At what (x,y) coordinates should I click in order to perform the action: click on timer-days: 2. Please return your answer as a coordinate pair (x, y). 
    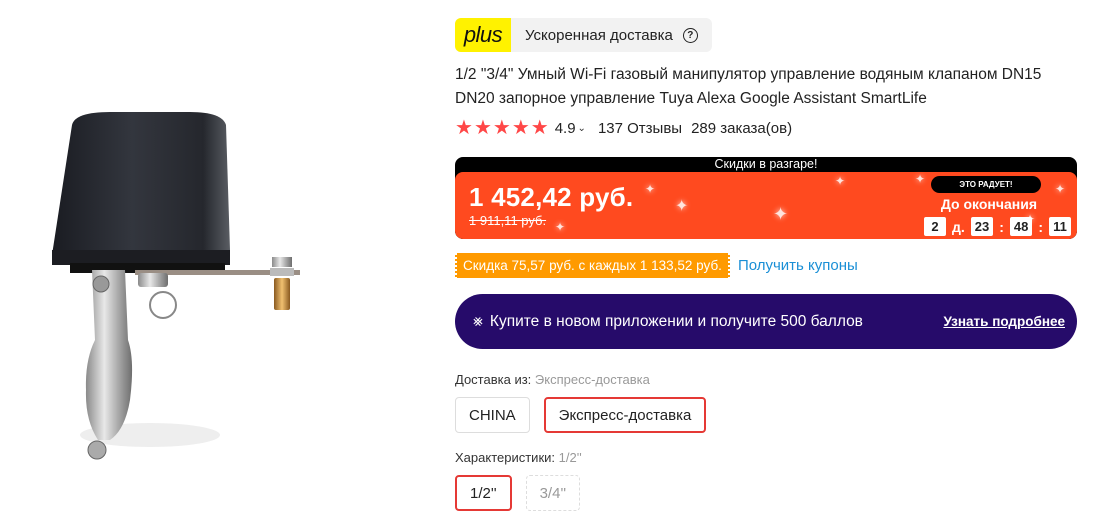
    Looking at the image, I should click on (934, 226).